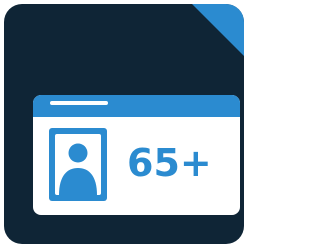 This screenshot has width=320, height=245. Describe the element at coordinates (239, 9) in the screenshot. I see `corner-notch` at that location.